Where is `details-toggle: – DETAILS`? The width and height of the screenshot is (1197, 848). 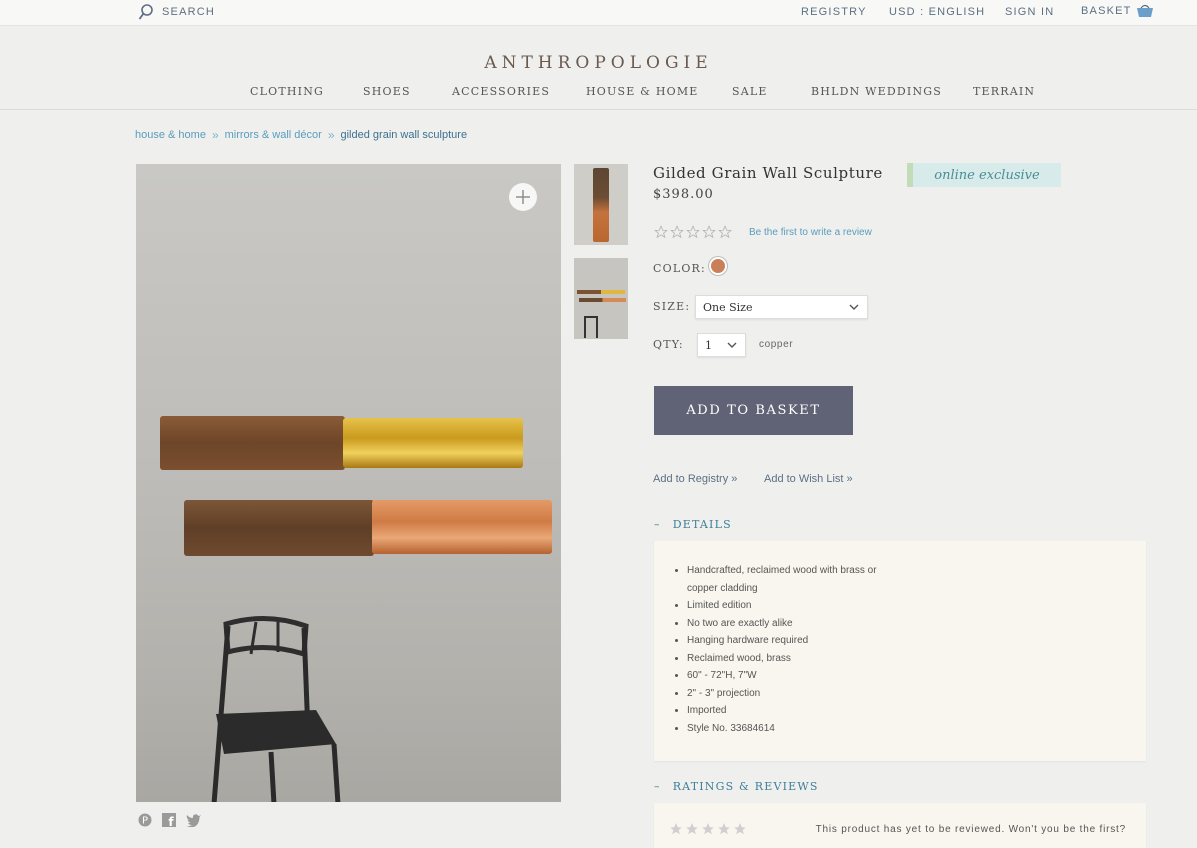 details-toggle: – DETAILS is located at coordinates (693, 524).